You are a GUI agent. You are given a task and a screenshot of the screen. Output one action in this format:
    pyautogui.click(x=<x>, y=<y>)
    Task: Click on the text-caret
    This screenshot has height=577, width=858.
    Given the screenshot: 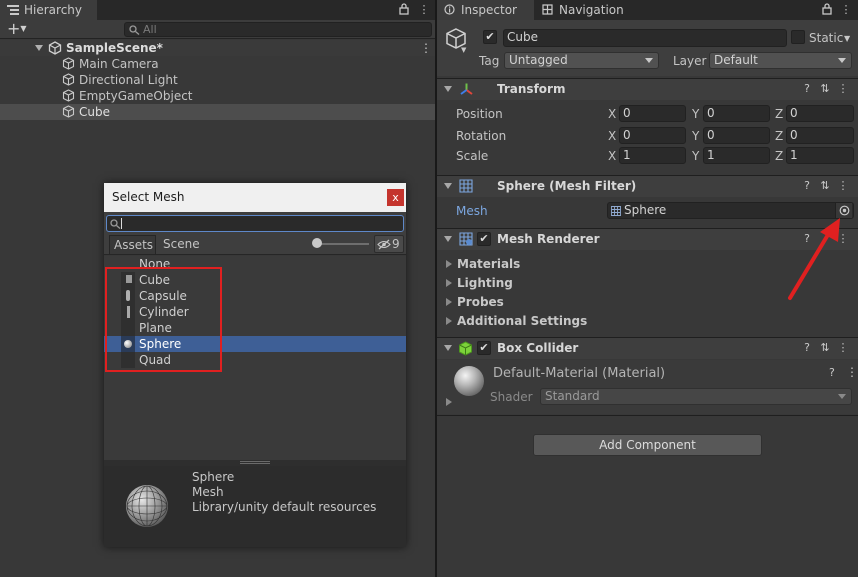 What is the action you would take?
    pyautogui.click(x=121, y=223)
    